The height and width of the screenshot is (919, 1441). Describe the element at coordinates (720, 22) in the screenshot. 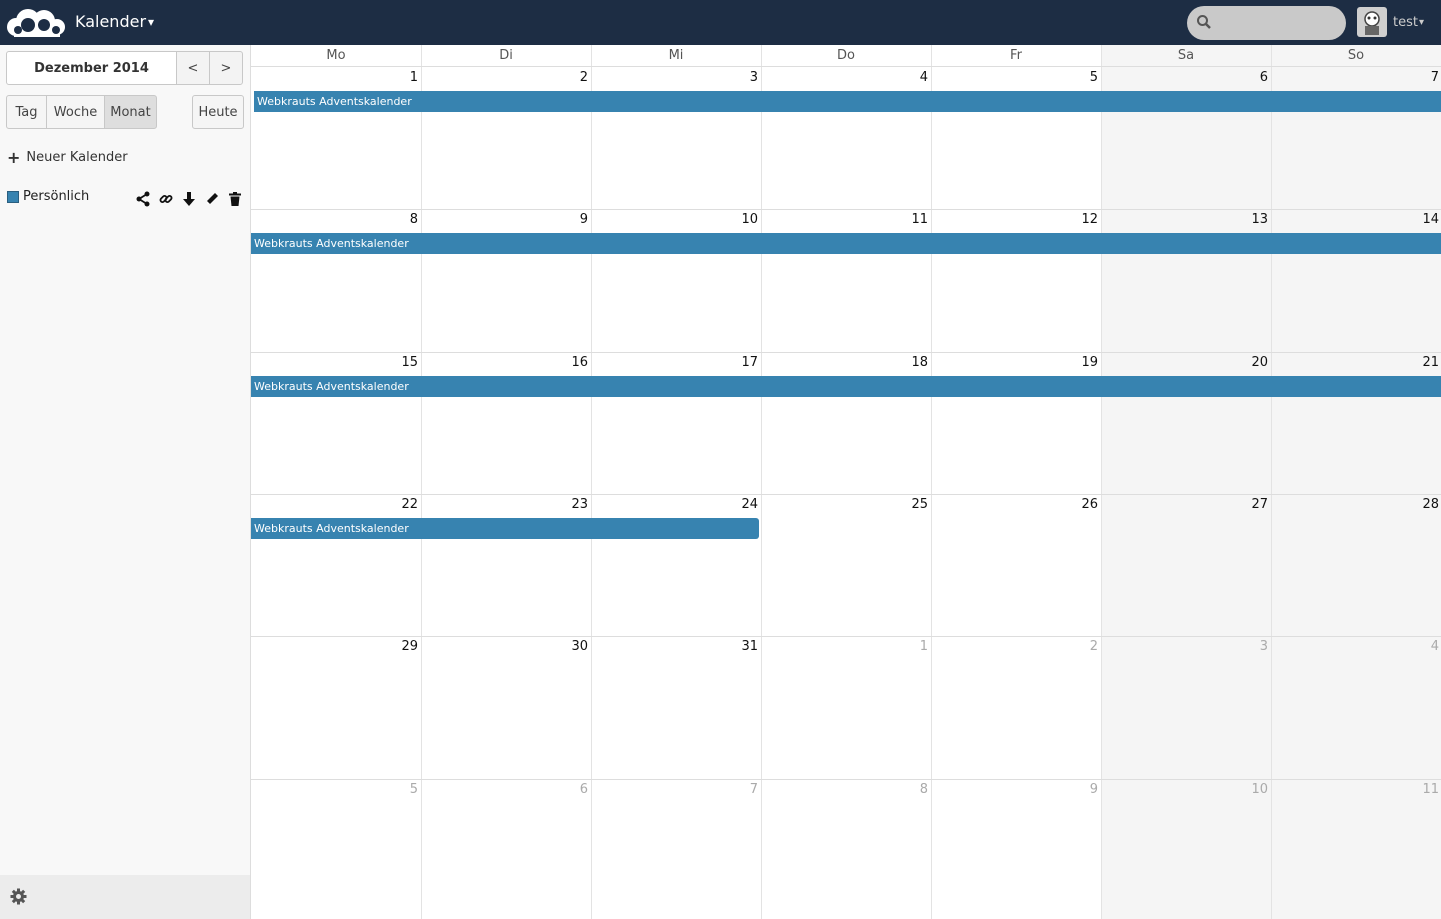

I see `top-header: Kalender ▾ test ▾` at that location.